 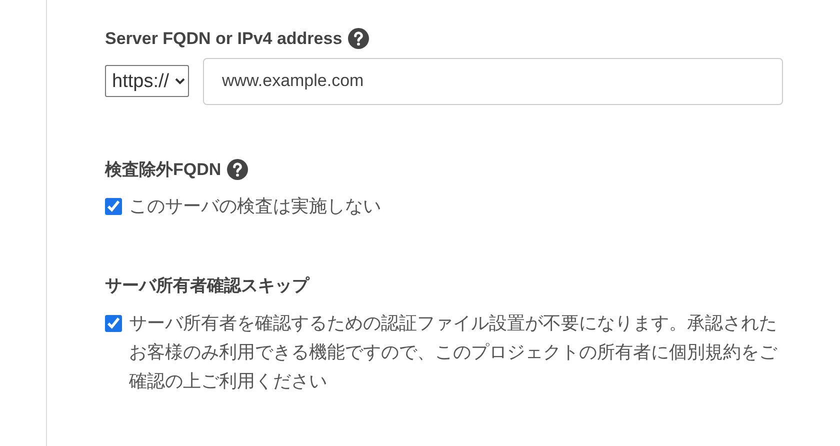 What do you see at coordinates (255, 206) in the screenshot?
I see `checkbox-label: このサーバの検査は実施しない` at bounding box center [255, 206].